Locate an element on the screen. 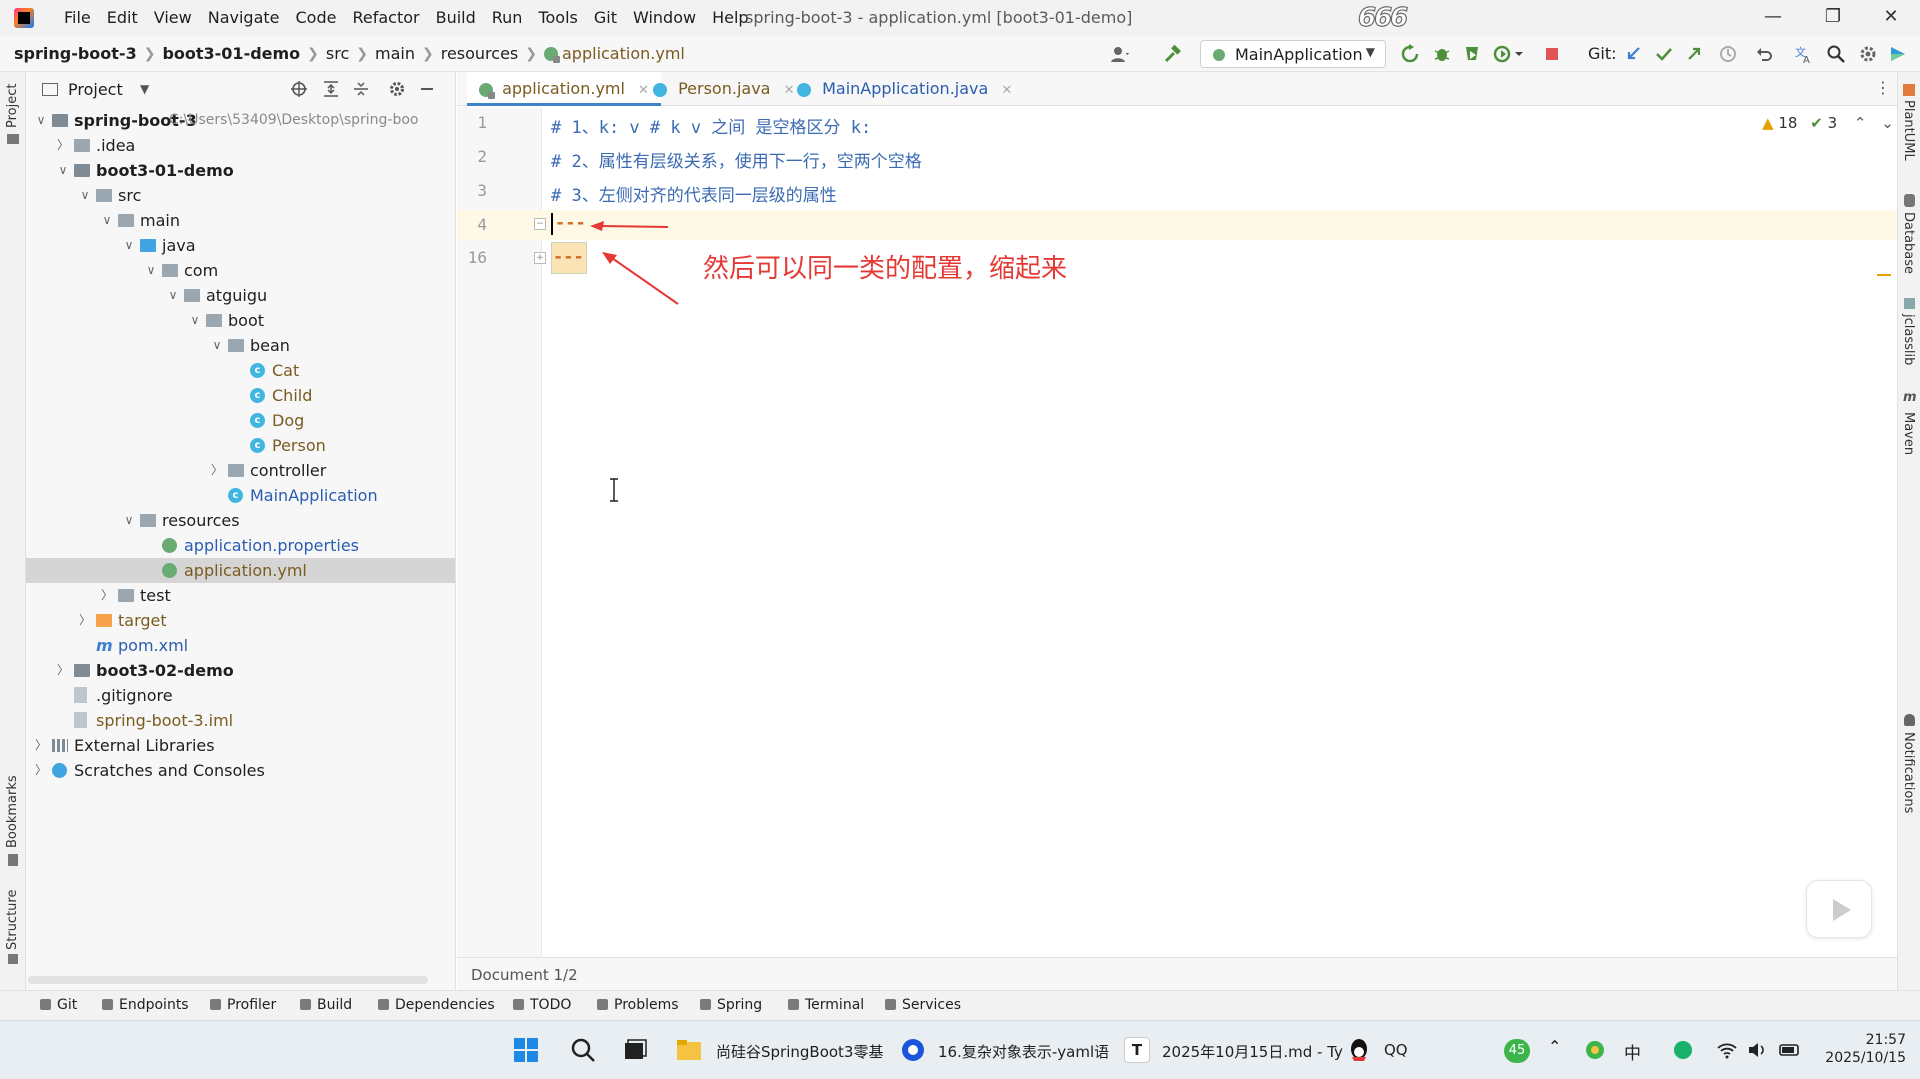 The image size is (1920, 1079). build-hammer-icon is located at coordinates (1173, 54).